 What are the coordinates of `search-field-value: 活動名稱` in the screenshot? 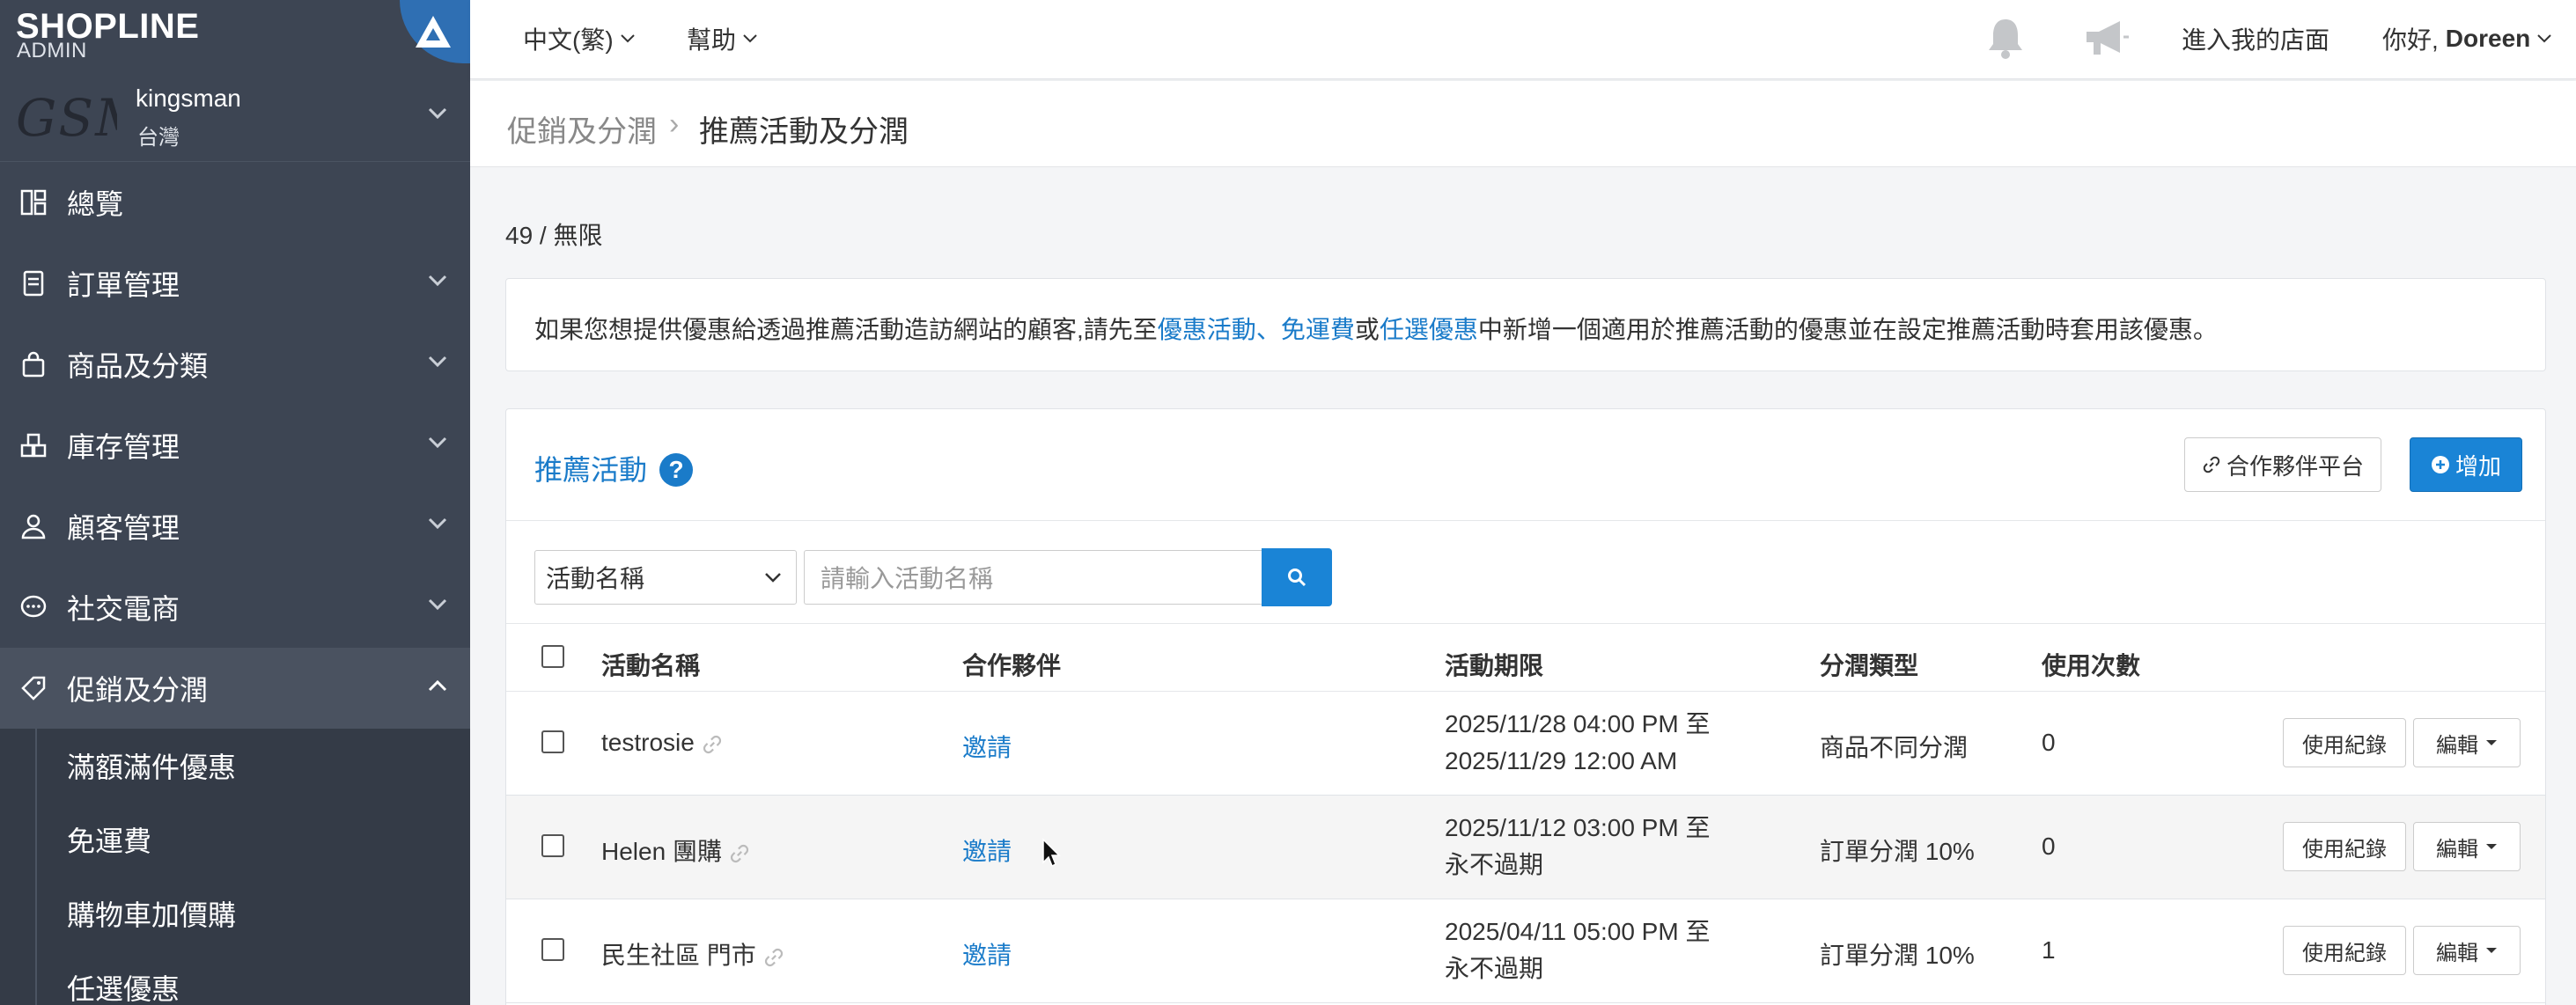 It's located at (595, 578).